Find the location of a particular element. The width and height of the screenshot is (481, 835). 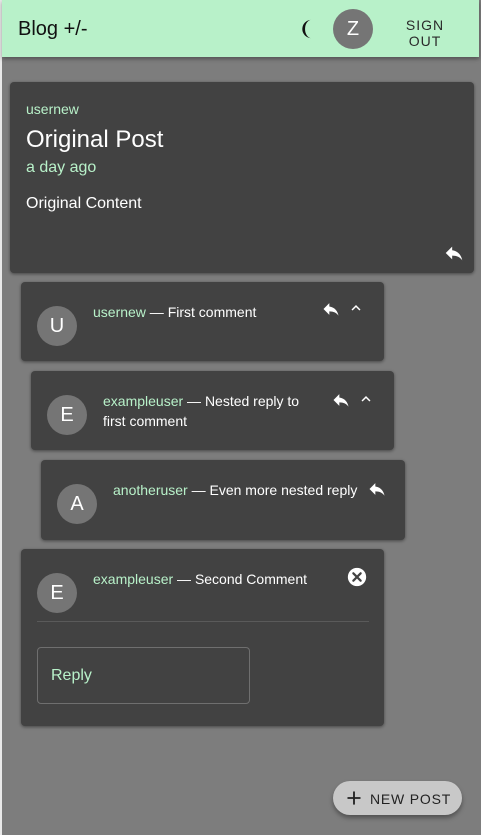

comment-avatar-initial: A is located at coordinates (77, 503).